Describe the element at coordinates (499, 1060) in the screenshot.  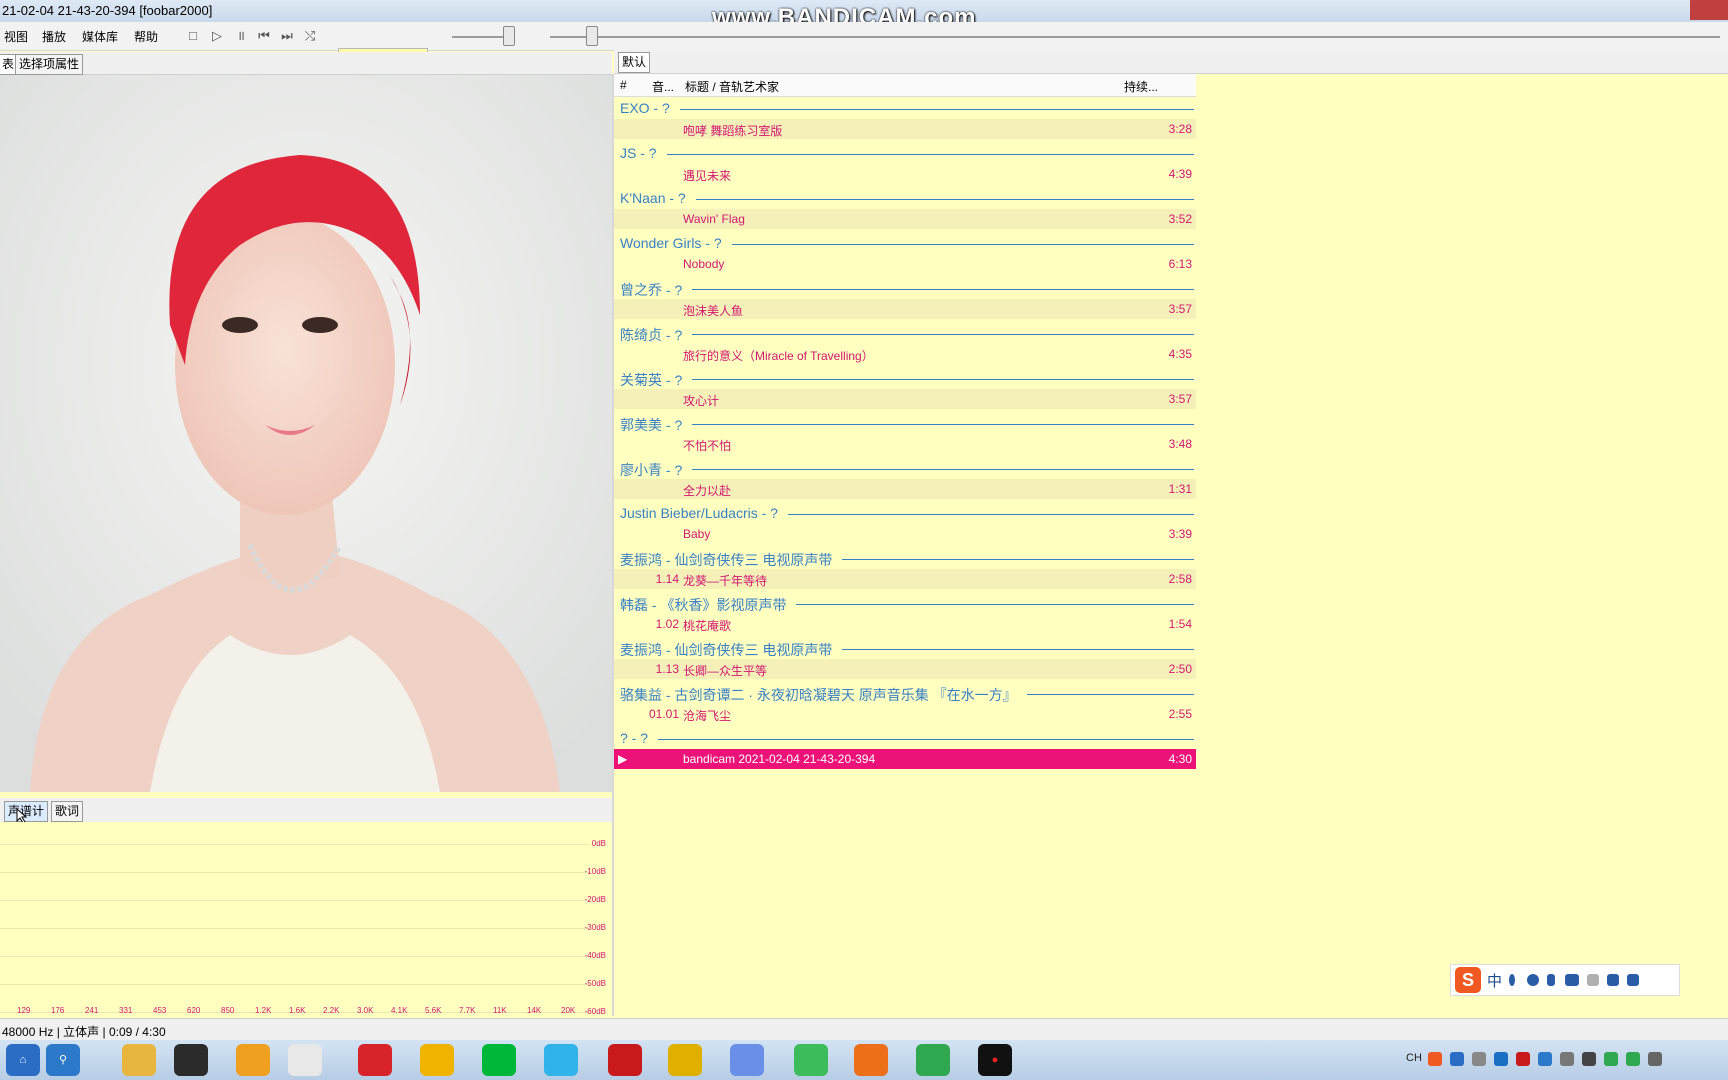
I see `iqiyi-icon` at that location.